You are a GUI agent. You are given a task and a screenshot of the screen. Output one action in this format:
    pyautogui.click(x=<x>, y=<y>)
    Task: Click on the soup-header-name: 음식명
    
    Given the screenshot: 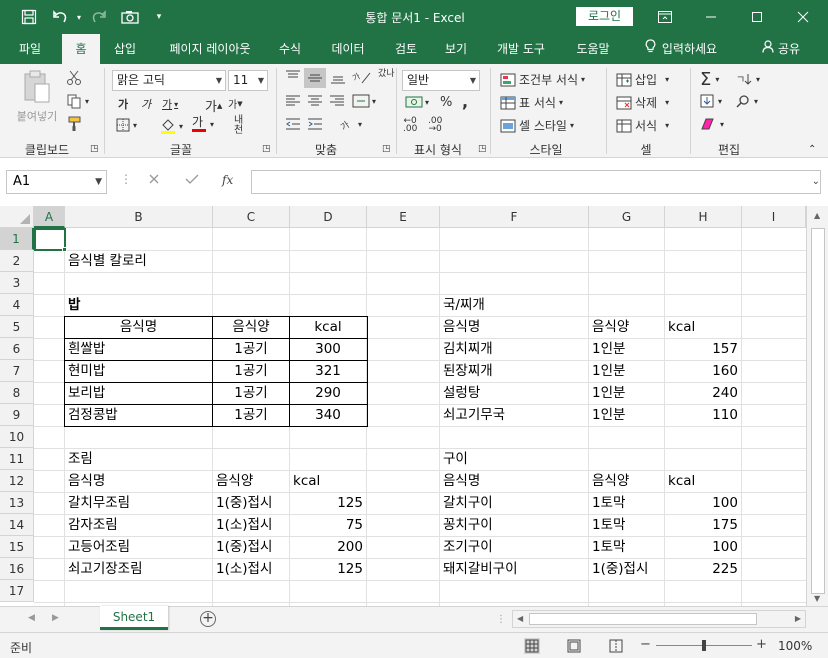 What is the action you would take?
    pyautogui.click(x=461, y=327)
    